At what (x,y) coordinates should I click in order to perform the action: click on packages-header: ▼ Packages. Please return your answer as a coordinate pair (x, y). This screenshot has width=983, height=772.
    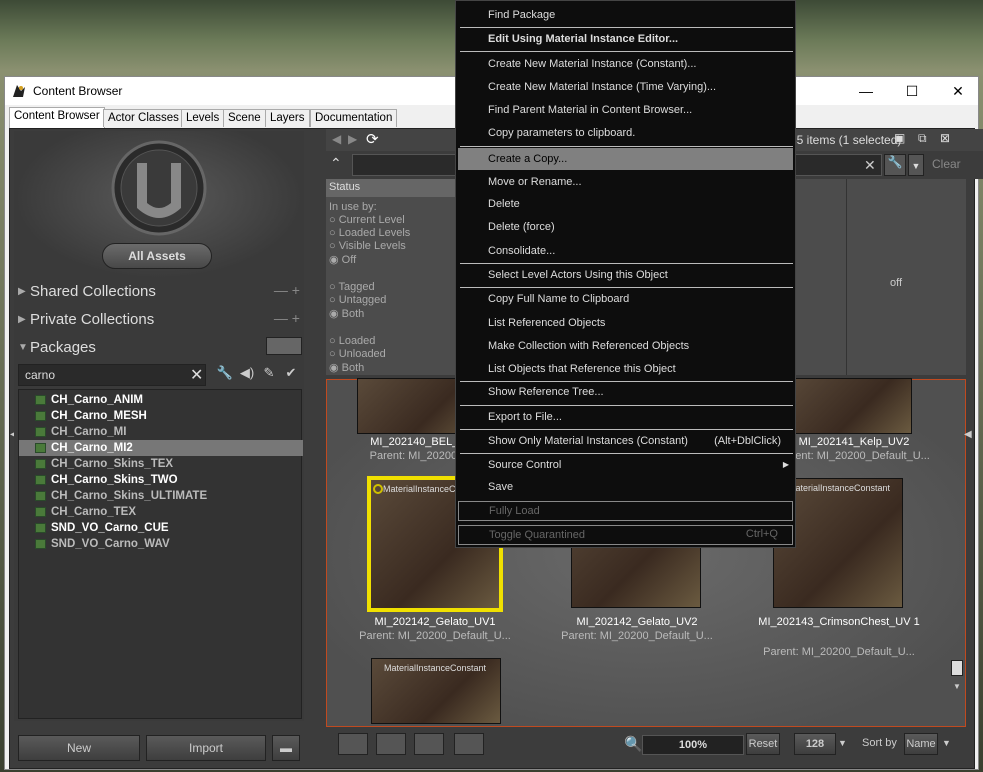
    Looking at the image, I should click on (160, 348).